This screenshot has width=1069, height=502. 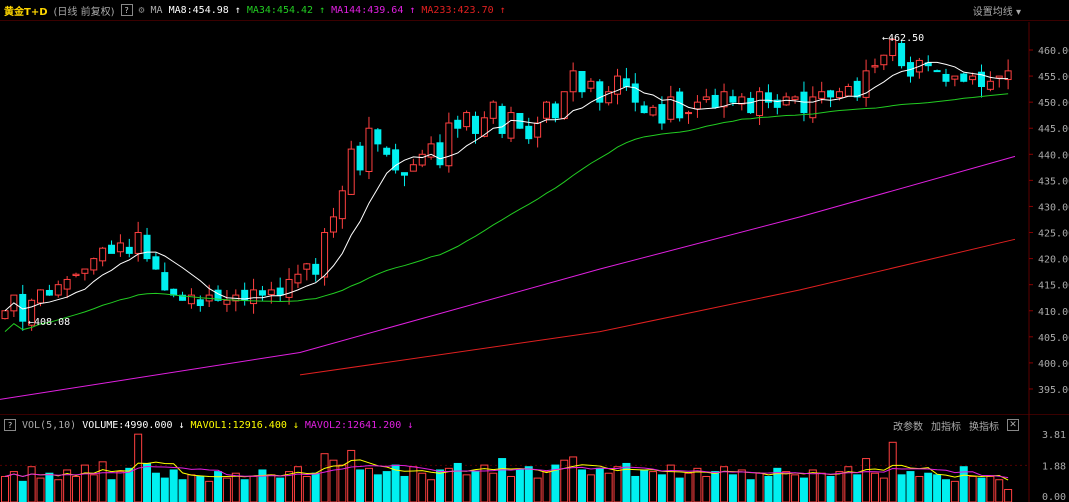 I want to click on volume-axis-label: 1.88, so click(x=1054, y=466).